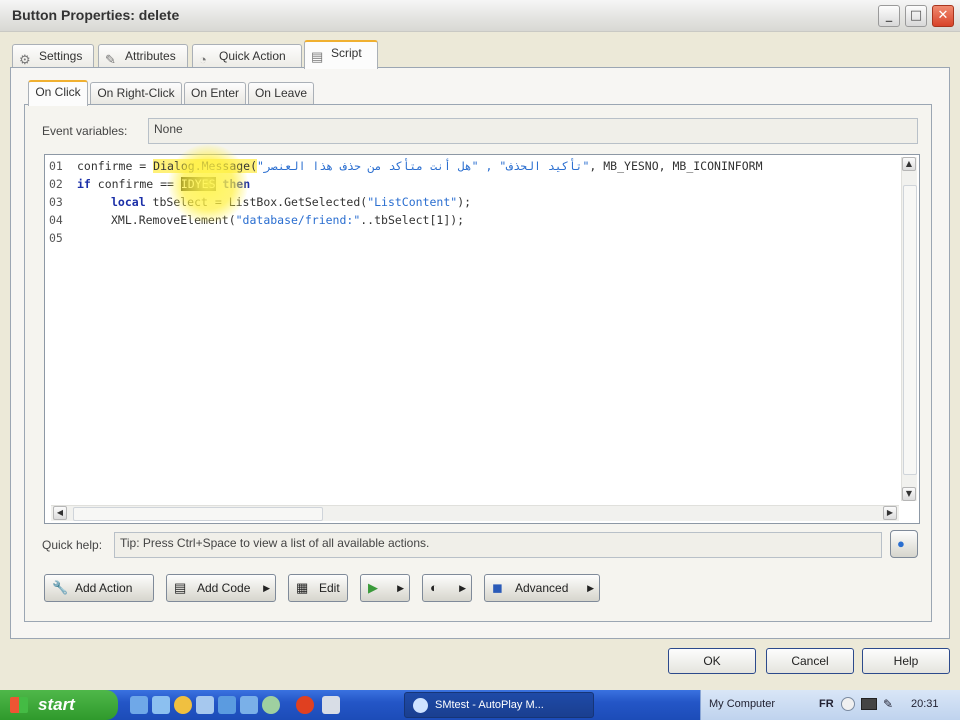 The image size is (960, 720). What do you see at coordinates (205, 166) in the screenshot?
I see `code-text: Dialog.Message(` at bounding box center [205, 166].